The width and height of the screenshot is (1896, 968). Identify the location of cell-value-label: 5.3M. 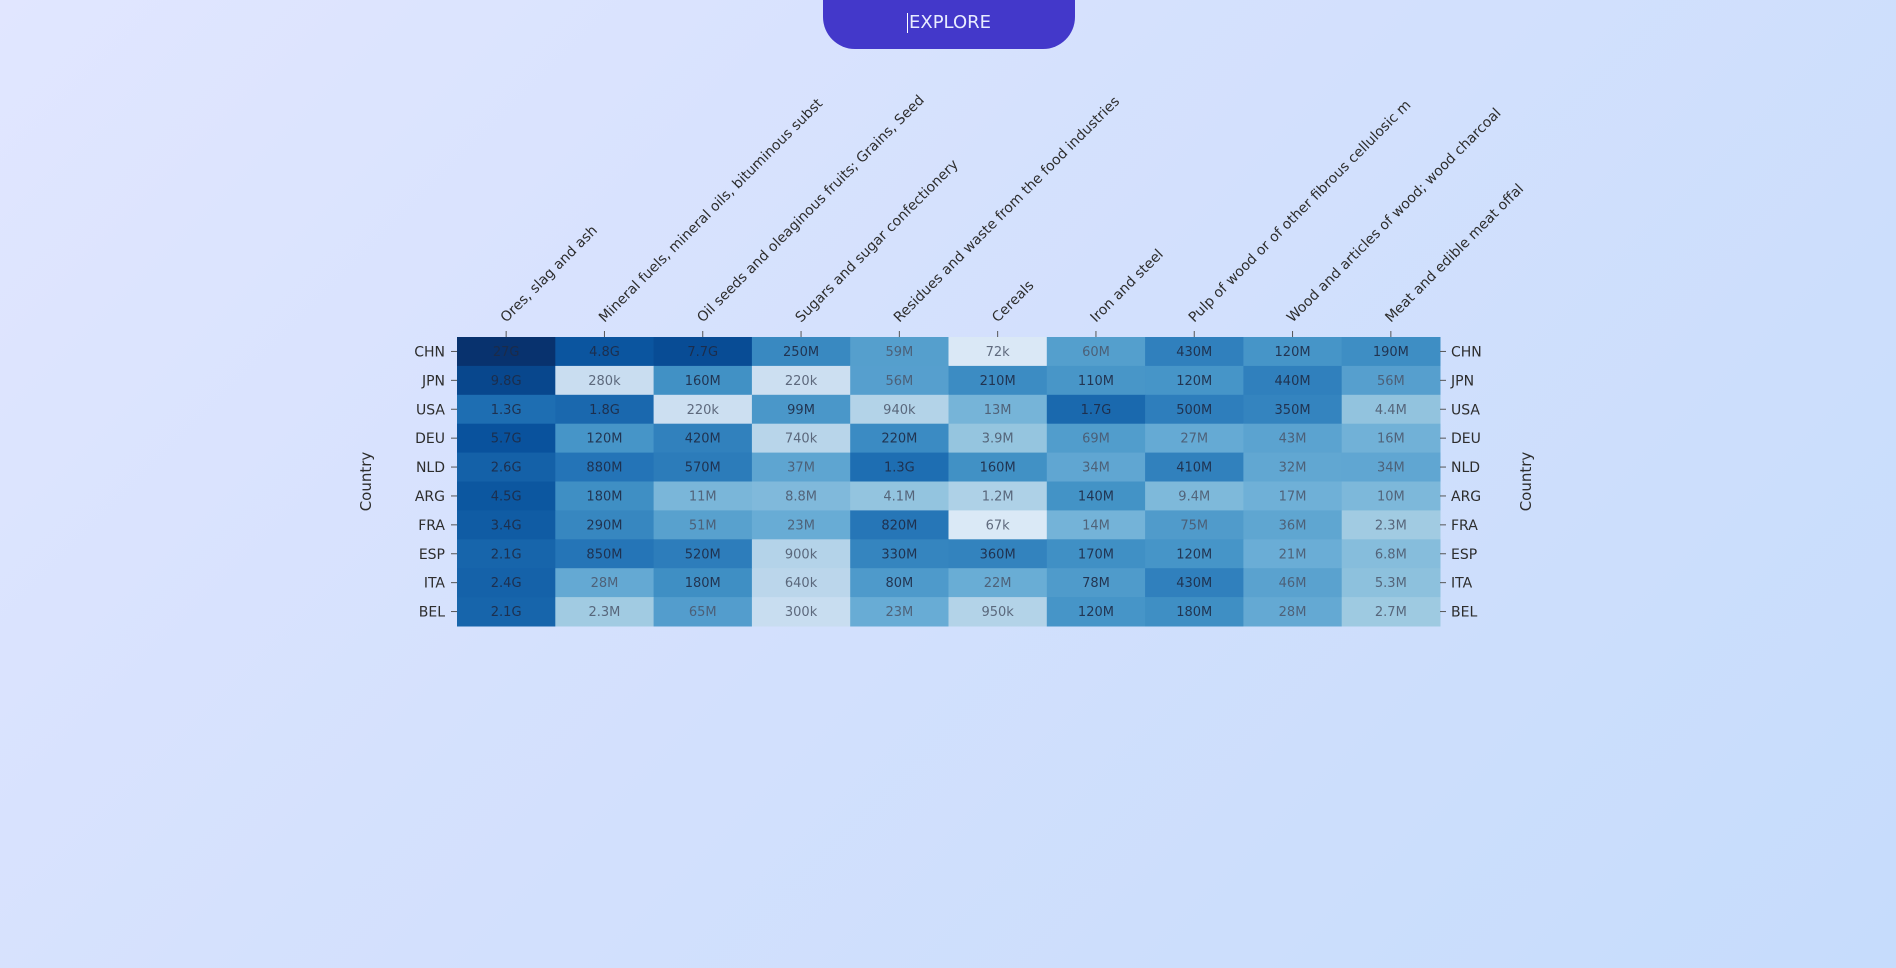
(1391, 583).